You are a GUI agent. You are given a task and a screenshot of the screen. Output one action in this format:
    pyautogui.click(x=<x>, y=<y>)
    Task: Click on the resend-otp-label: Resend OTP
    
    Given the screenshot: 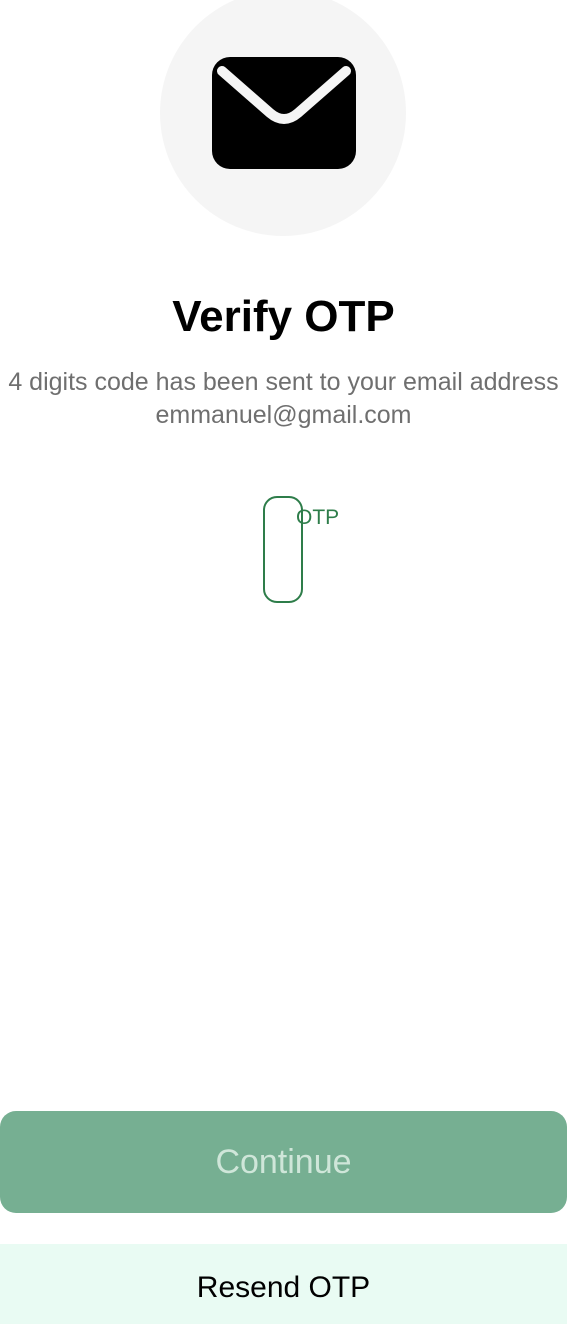 What is the action you would take?
    pyautogui.click(x=283, y=1287)
    